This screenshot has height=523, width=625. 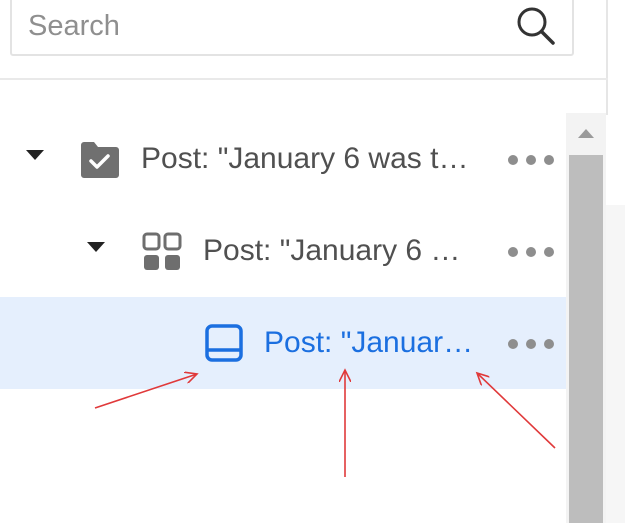 I want to click on panel-divider, so click(x=304, y=79).